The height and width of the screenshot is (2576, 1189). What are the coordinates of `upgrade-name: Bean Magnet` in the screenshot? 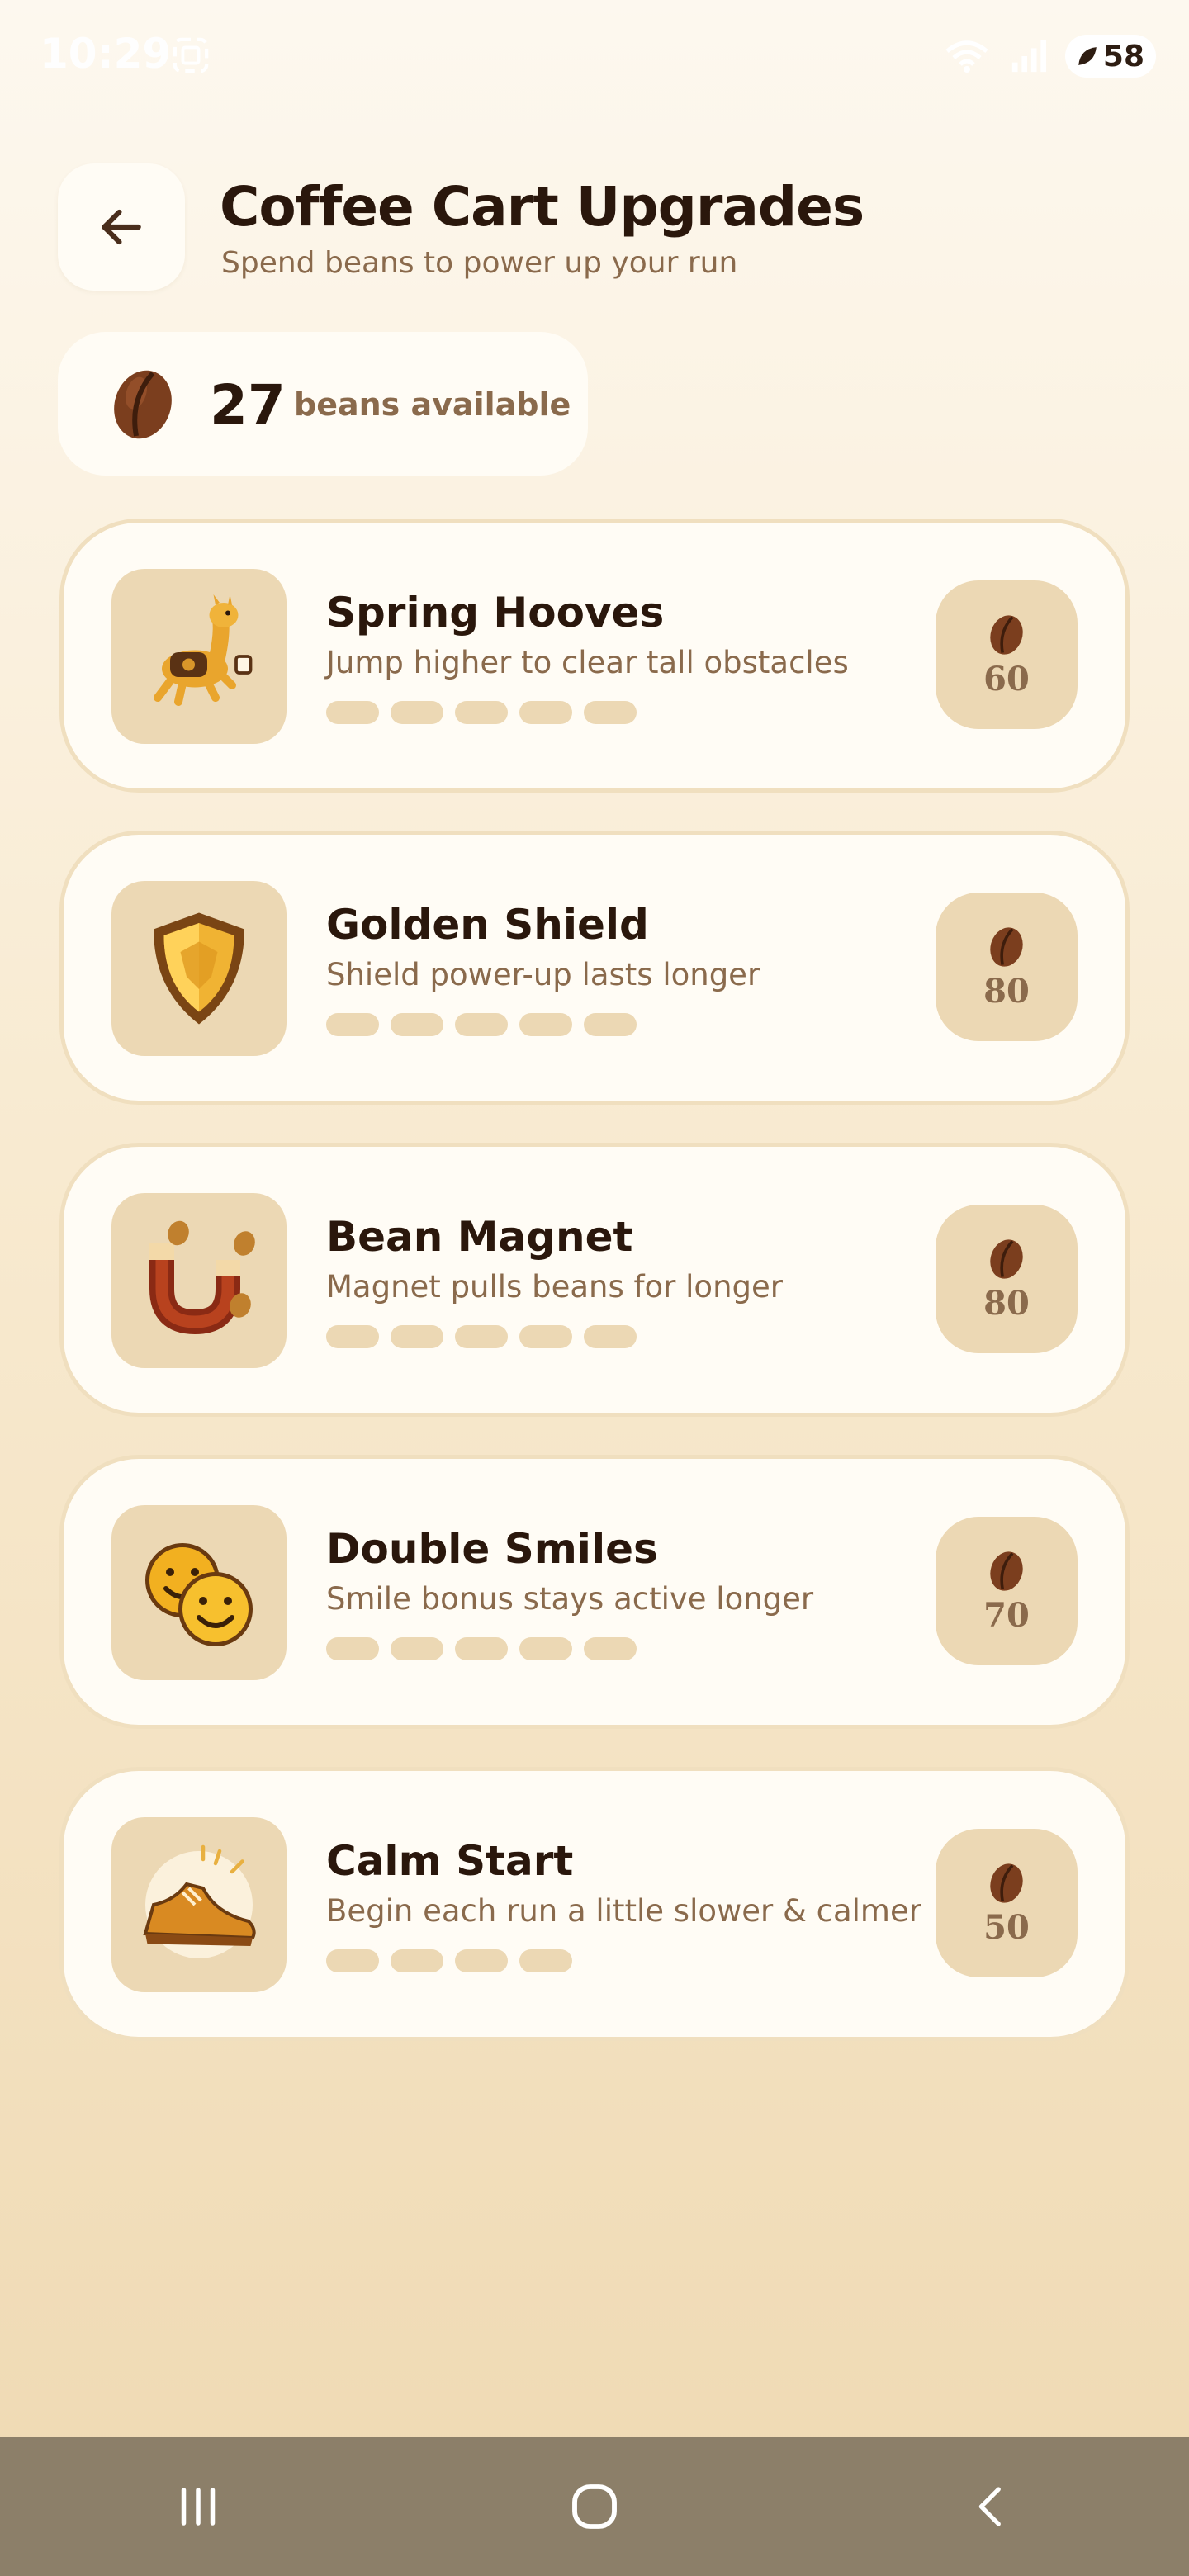 It's located at (479, 1237).